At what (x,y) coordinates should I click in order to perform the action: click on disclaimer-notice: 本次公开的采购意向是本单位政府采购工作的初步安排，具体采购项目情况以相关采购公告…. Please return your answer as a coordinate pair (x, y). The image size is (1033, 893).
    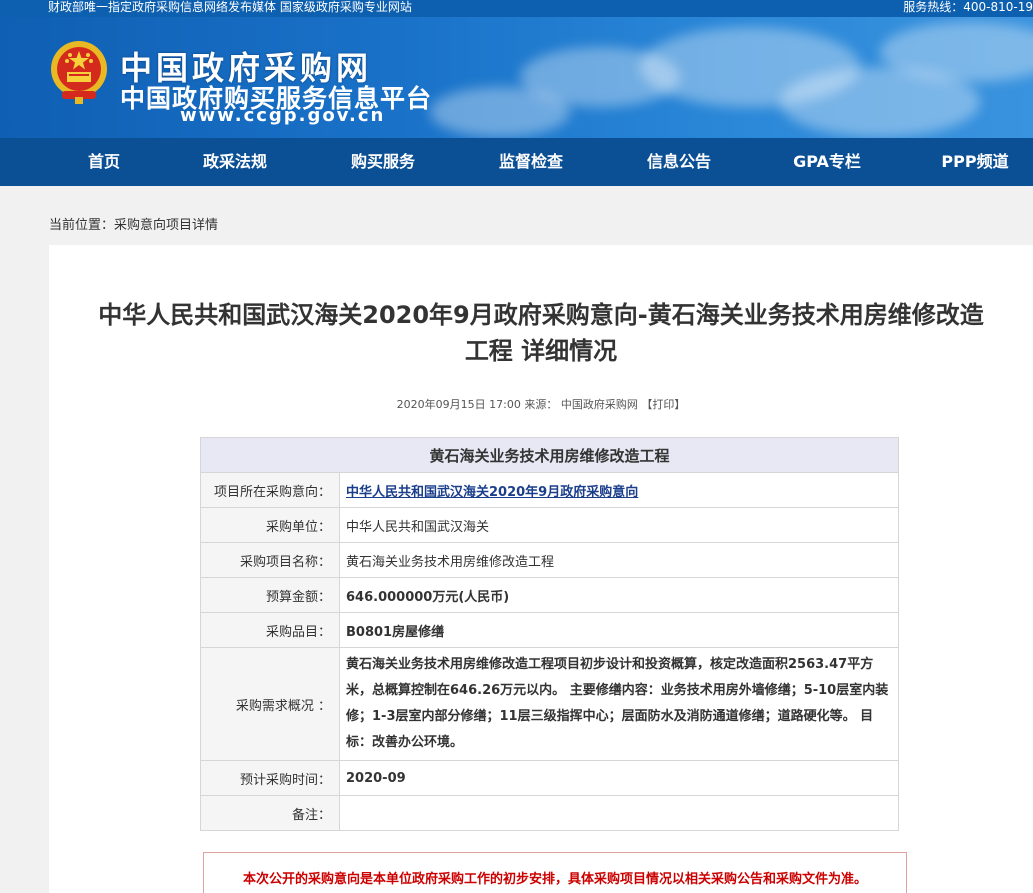
    Looking at the image, I should click on (555, 872).